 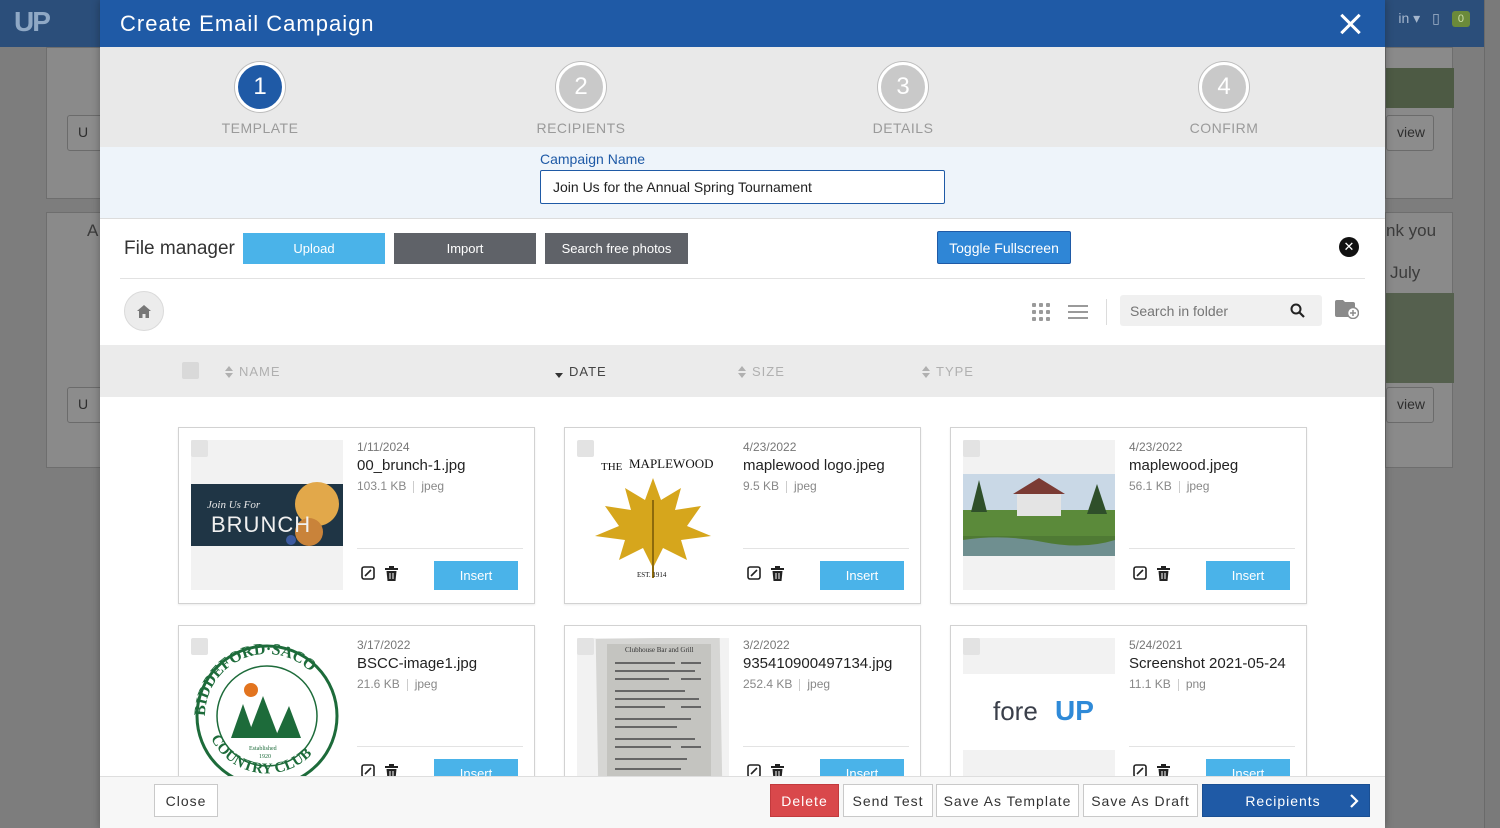 What do you see at coordinates (1349, 247) in the screenshot?
I see `close-file-manager-icon: ✕` at bounding box center [1349, 247].